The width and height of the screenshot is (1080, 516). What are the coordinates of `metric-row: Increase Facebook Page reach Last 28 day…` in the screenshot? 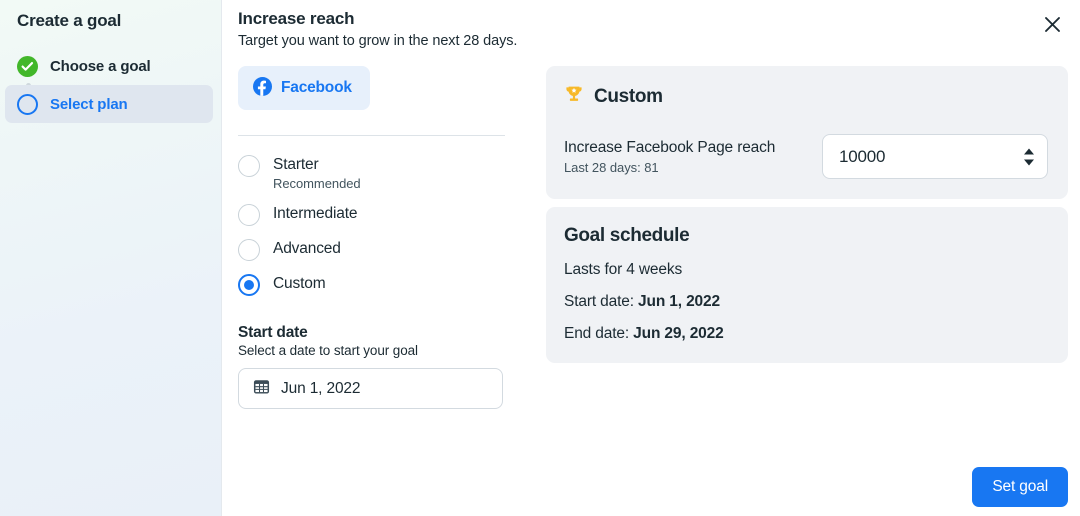 It's located at (806, 156).